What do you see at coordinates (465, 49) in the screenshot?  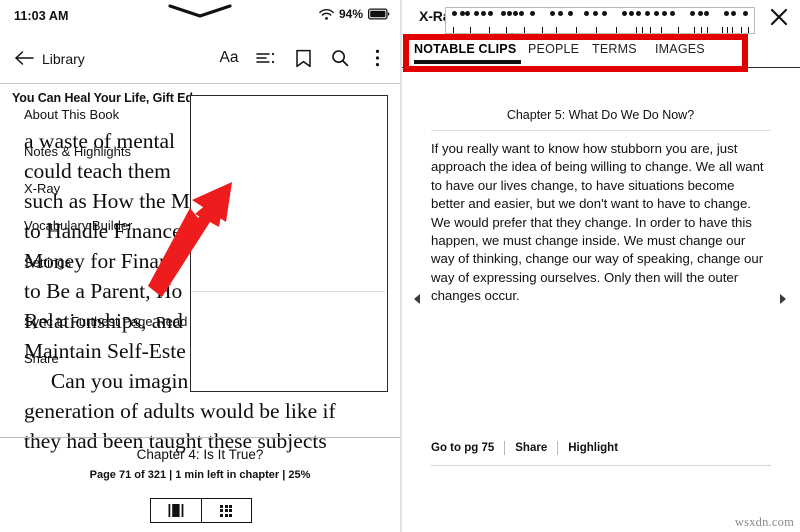 I see `tab-notable-clips: NOTABLE CLIPS` at bounding box center [465, 49].